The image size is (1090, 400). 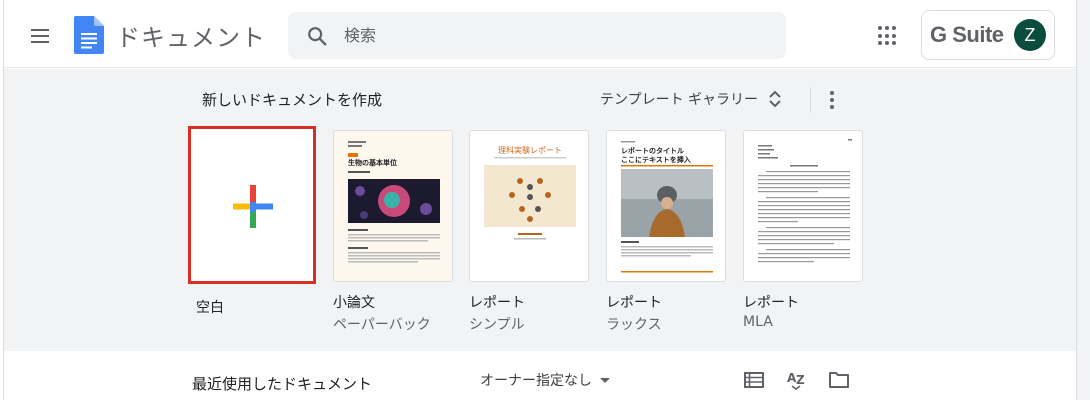 What do you see at coordinates (210, 308) in the screenshot?
I see `template-label: 空白` at bounding box center [210, 308].